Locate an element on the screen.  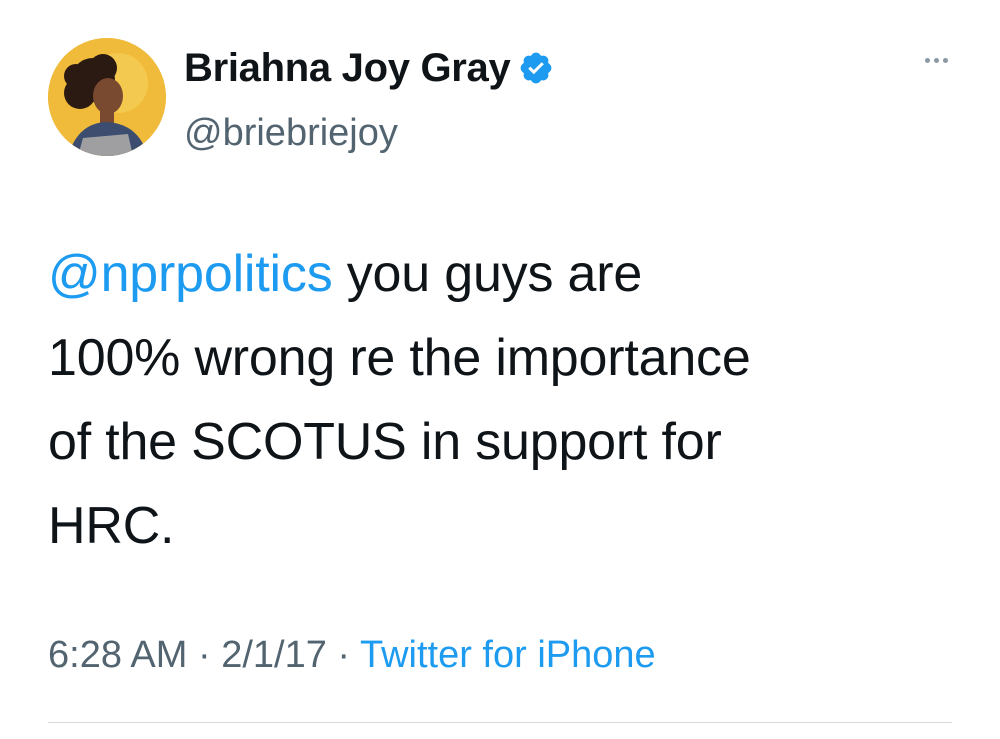
avatar-image is located at coordinates (107, 97).